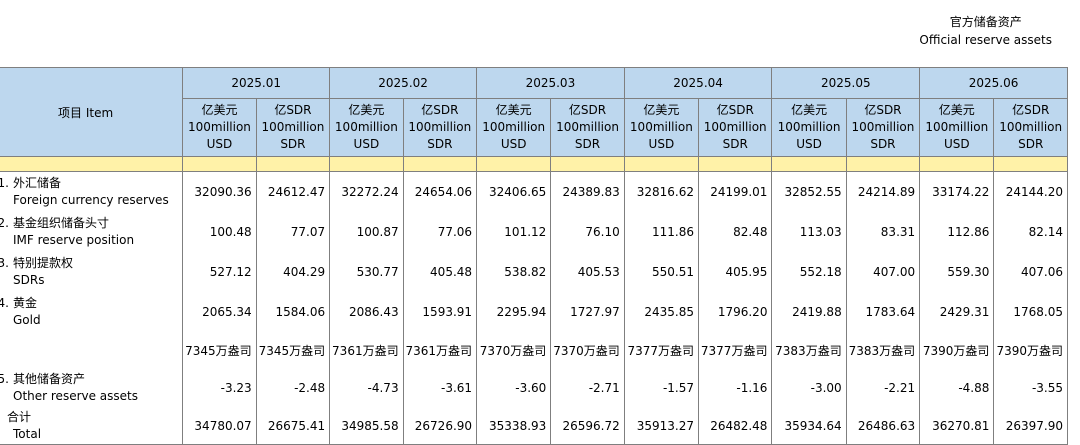 This screenshot has width=1080, height=445. Describe the element at coordinates (809, 312) in the screenshot. I see `value-cell: 2419.88` at that location.